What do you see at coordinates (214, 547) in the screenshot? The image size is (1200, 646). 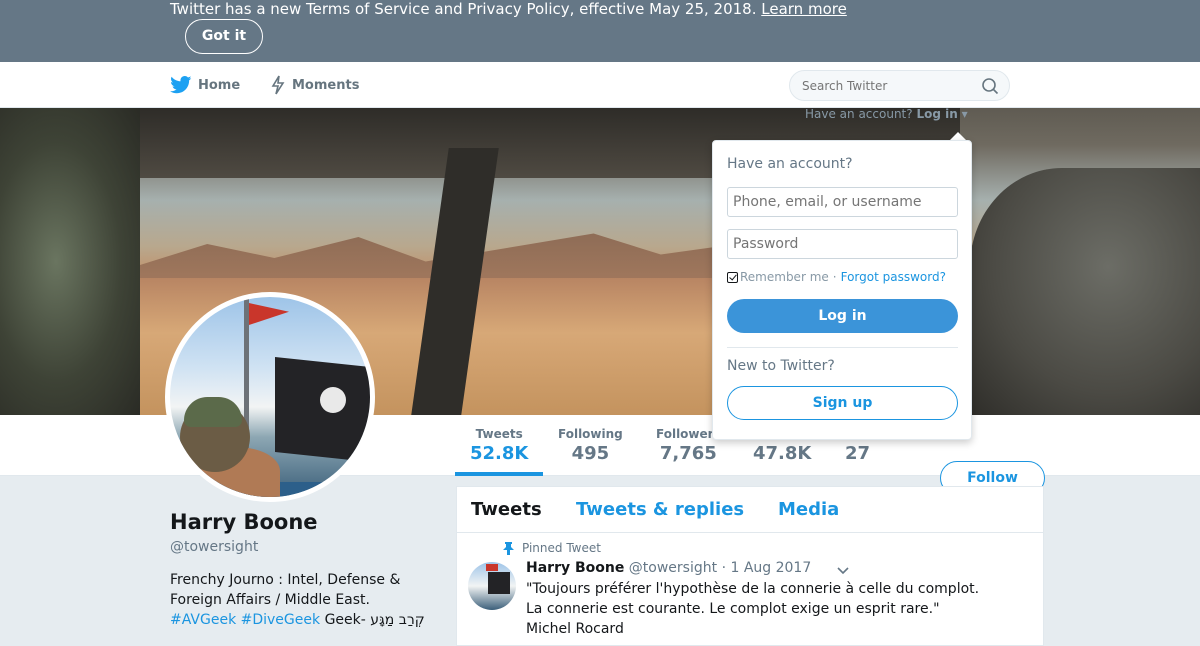 I see `profile-handle: @towersight` at bounding box center [214, 547].